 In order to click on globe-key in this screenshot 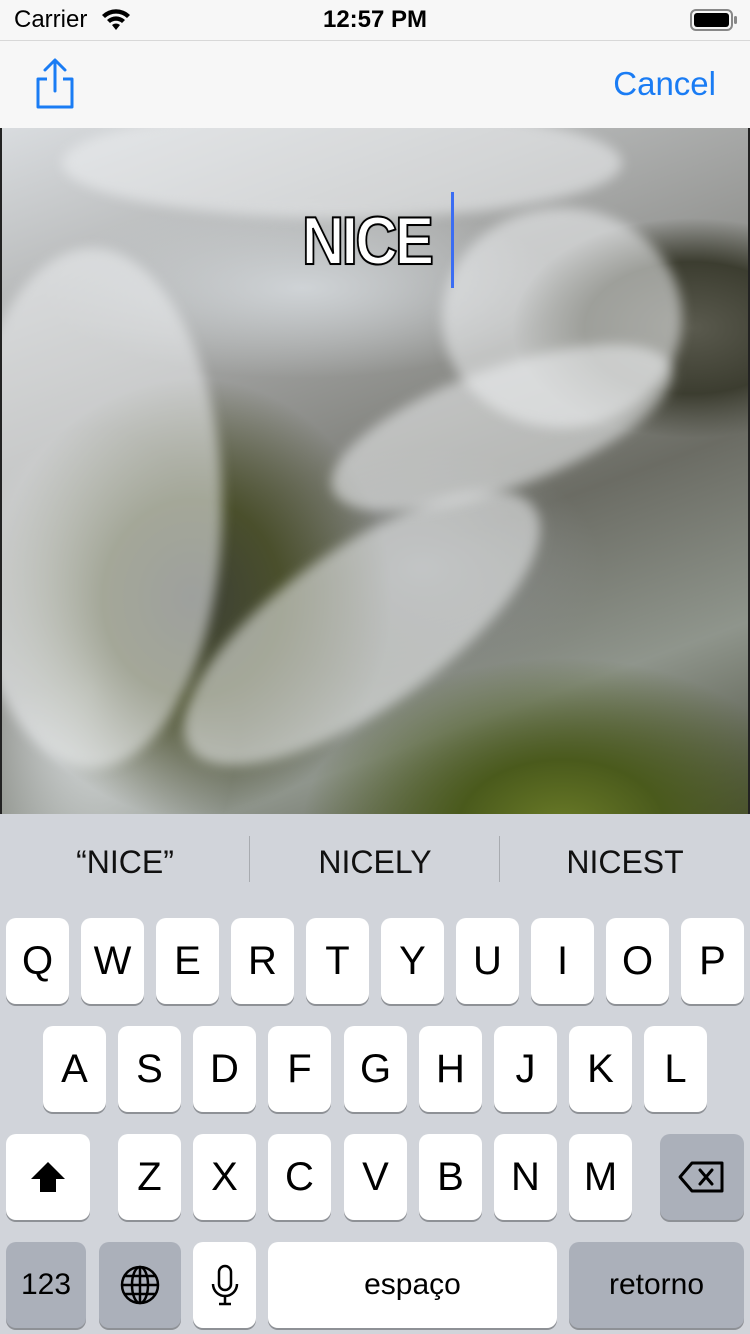, I will do `click(140, 1285)`.